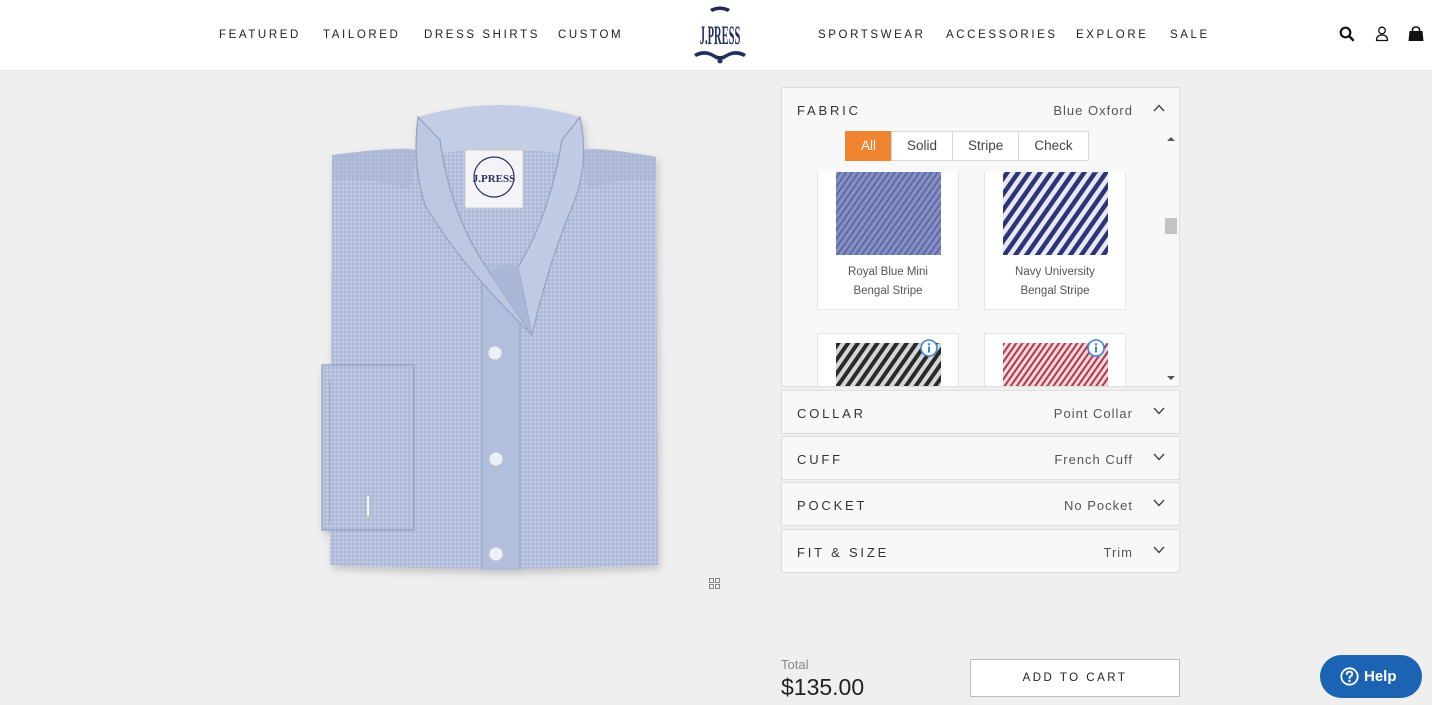  Describe the element at coordinates (1380, 676) in the screenshot. I see `help-label: Help` at that location.